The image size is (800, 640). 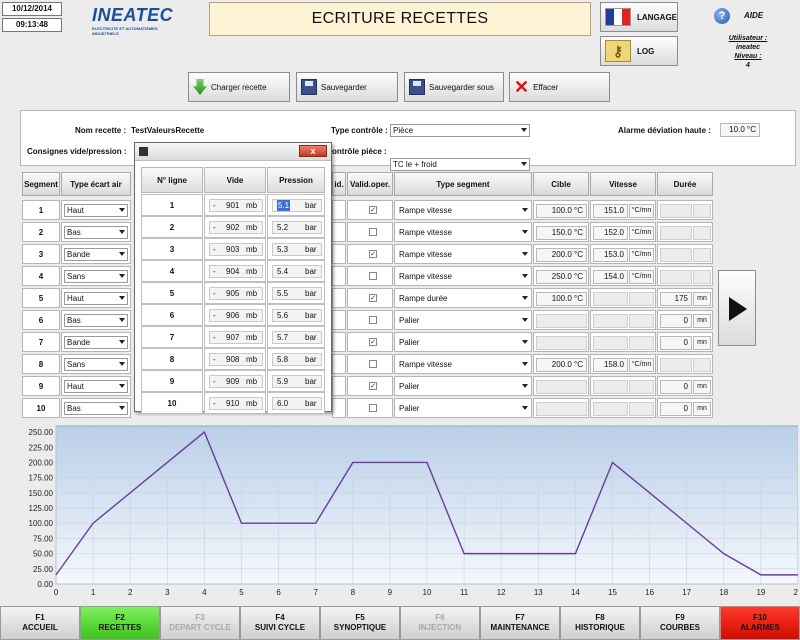 I want to click on effacer-button: ✕ Effacer, so click(x=559, y=87).